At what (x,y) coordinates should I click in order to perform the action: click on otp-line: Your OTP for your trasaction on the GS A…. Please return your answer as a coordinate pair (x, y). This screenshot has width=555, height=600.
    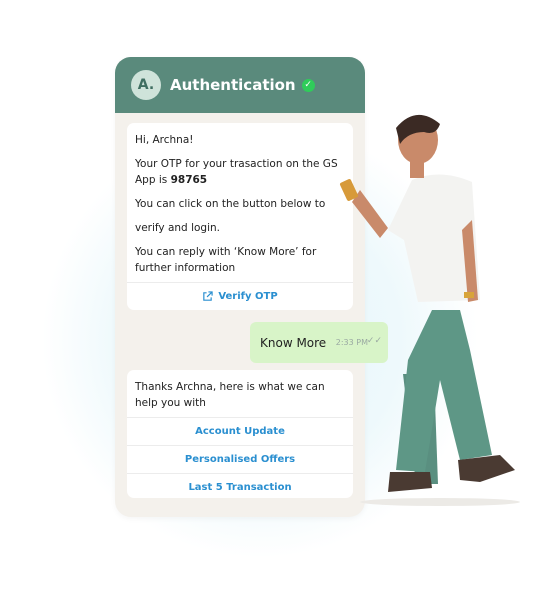
    Looking at the image, I should click on (236, 172).